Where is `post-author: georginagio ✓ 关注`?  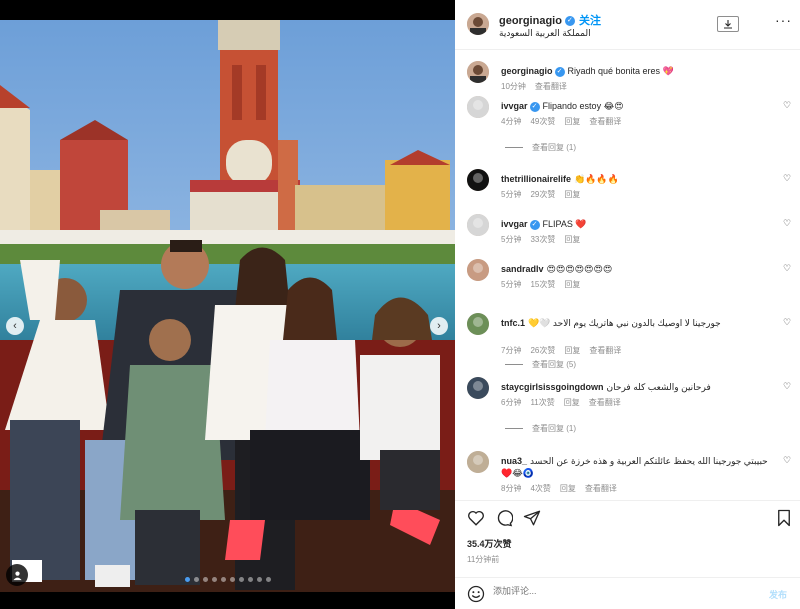
post-author: georginagio ✓ 关注 is located at coordinates (550, 20).